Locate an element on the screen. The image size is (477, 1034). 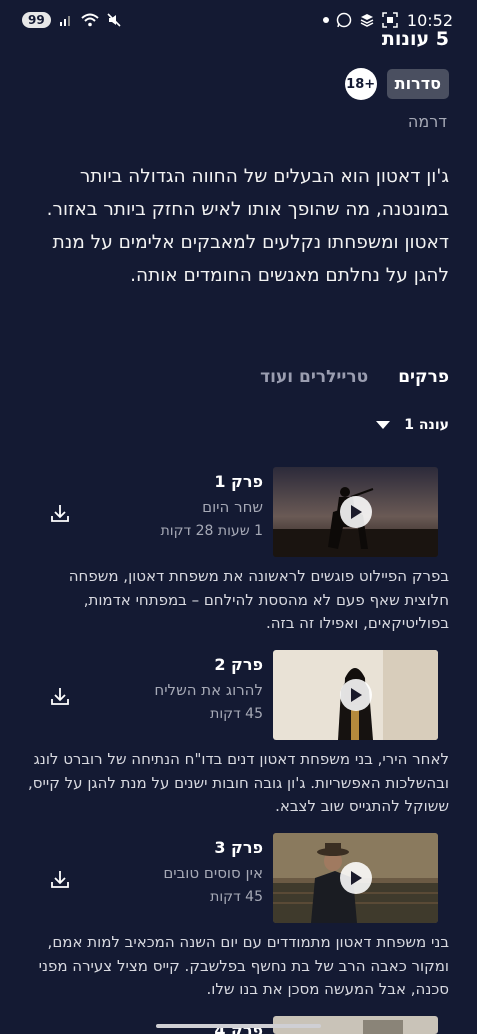
episode-title: פרק 1 is located at coordinates (238, 481).